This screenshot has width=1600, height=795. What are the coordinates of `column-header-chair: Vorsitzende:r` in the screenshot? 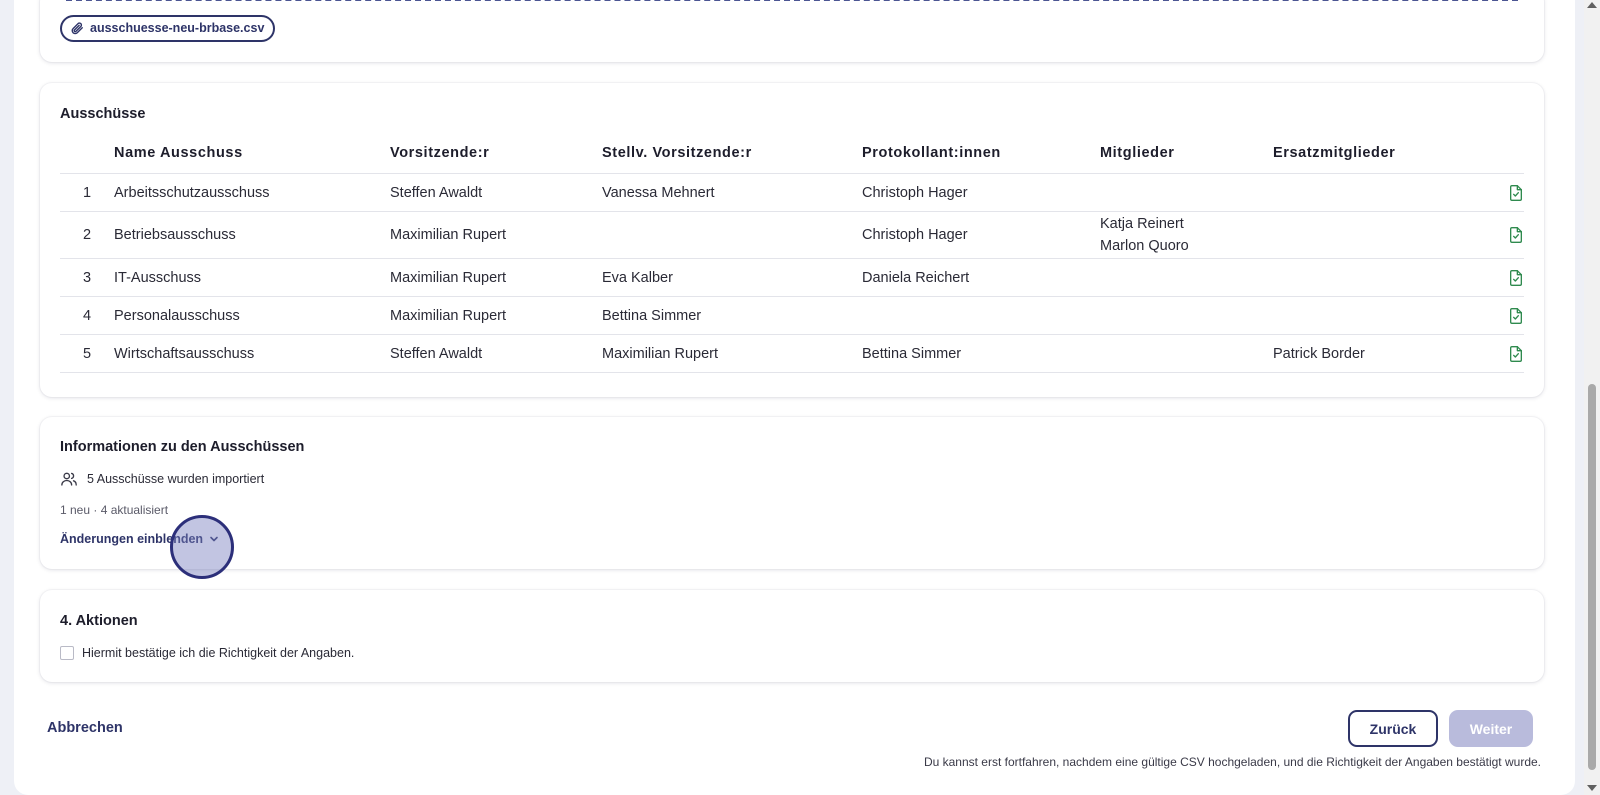 It's located at (496, 153).